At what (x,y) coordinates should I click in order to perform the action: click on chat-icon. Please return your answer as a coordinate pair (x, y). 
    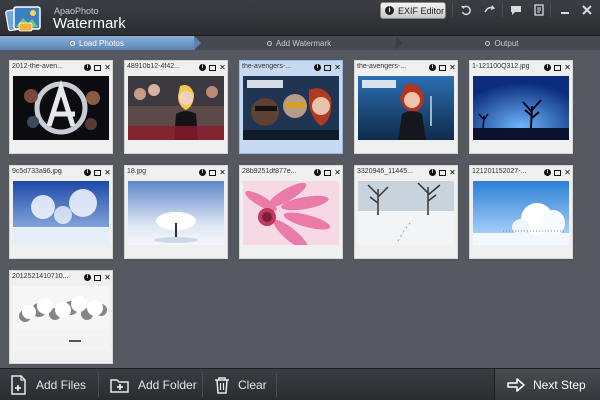
    Looking at the image, I should click on (516, 10).